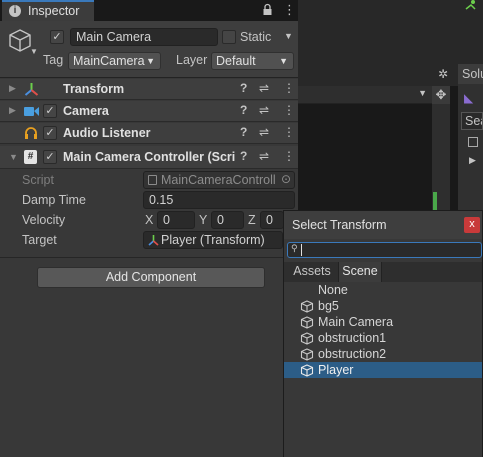 Image resolution: width=483 pixels, height=457 pixels. What do you see at coordinates (289, 10) in the screenshot?
I see `kebab-menu-icon: ⋮` at bounding box center [289, 10].